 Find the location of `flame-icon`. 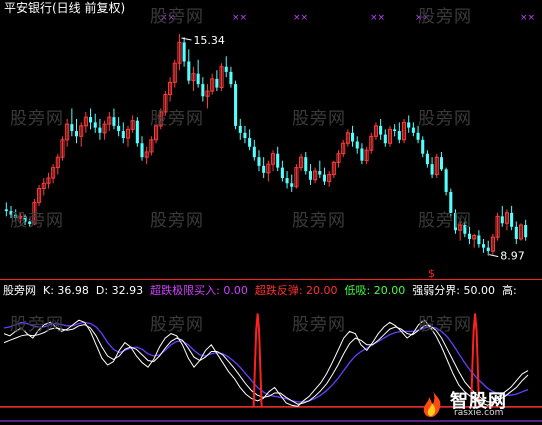

flame-icon is located at coordinates (432, 404).